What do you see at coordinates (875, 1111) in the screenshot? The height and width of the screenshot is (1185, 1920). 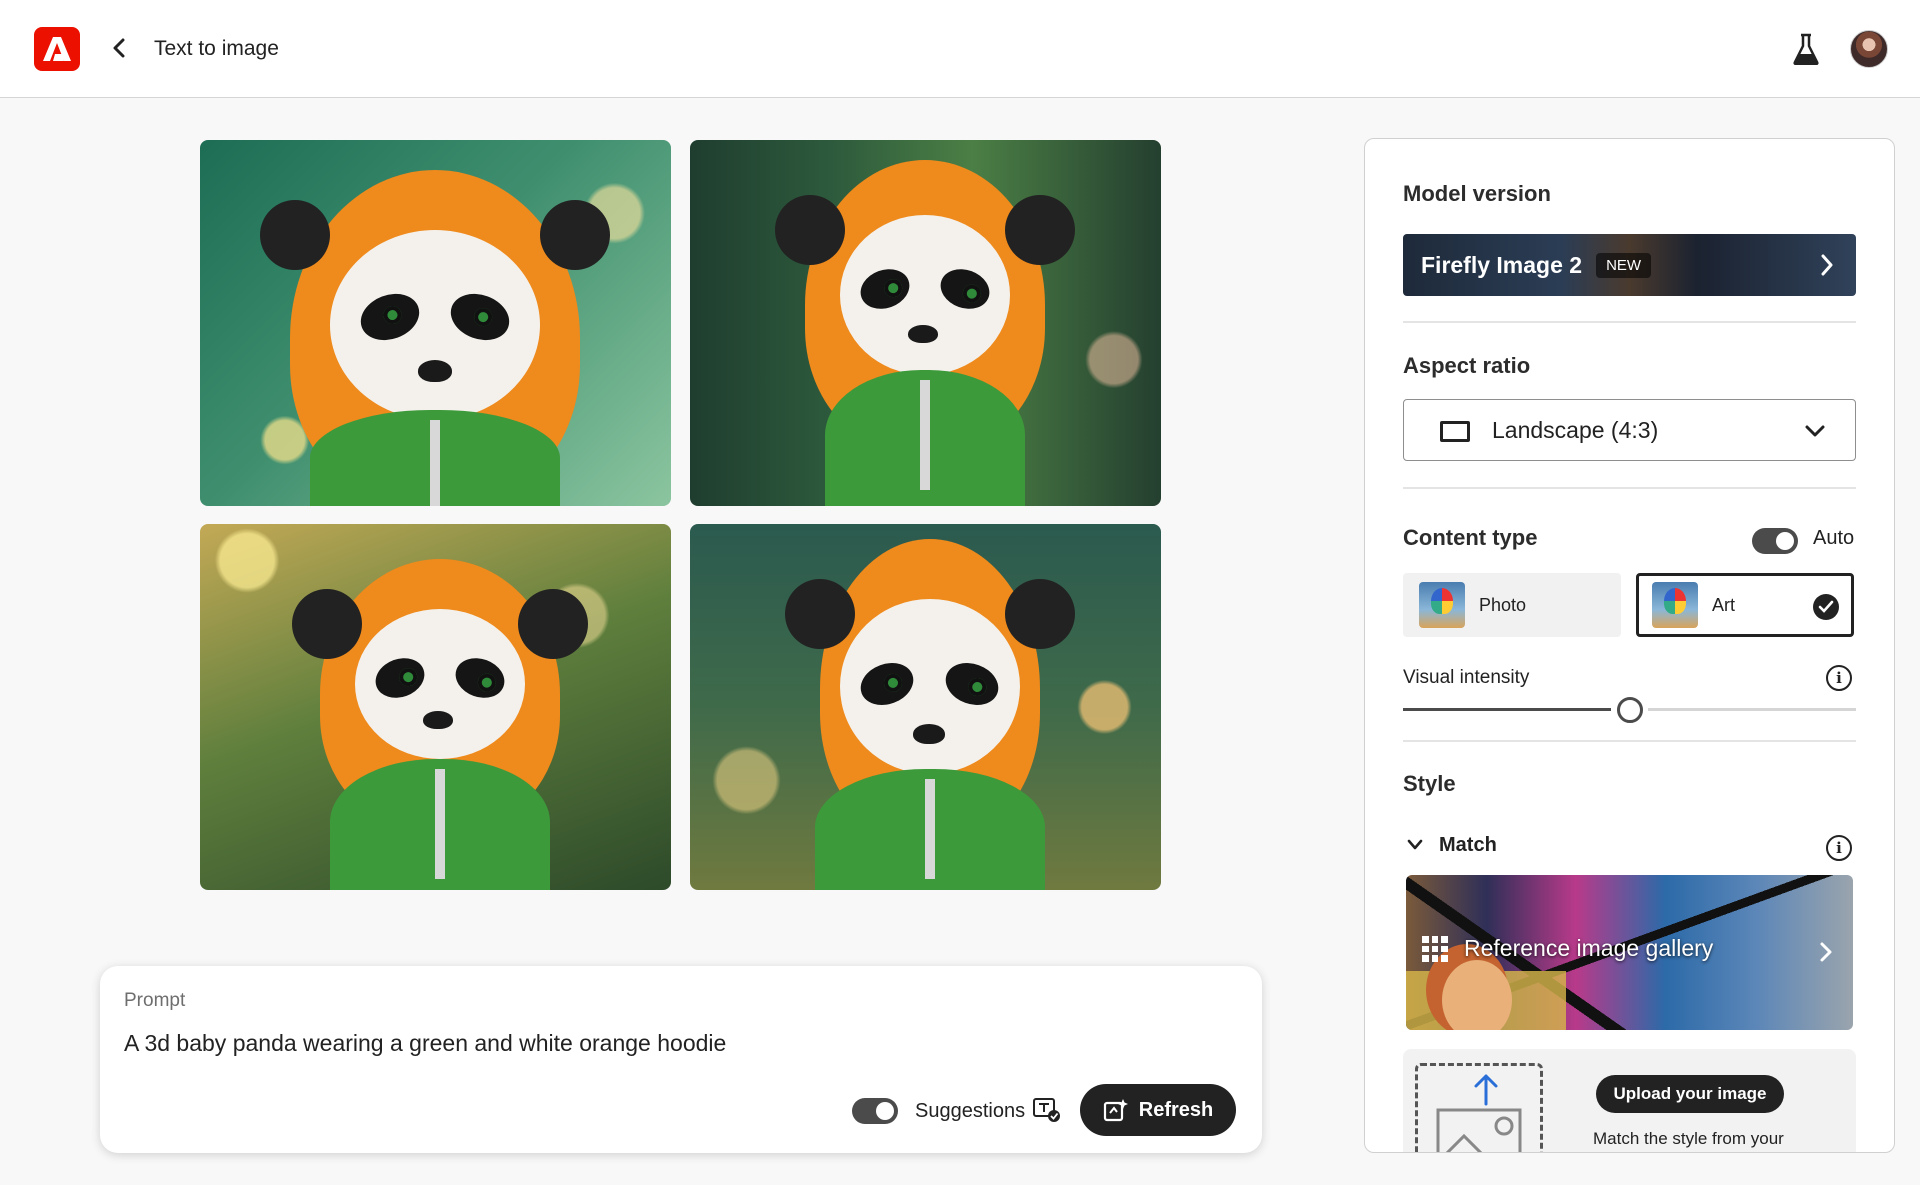 I see `suggestions-toggle` at bounding box center [875, 1111].